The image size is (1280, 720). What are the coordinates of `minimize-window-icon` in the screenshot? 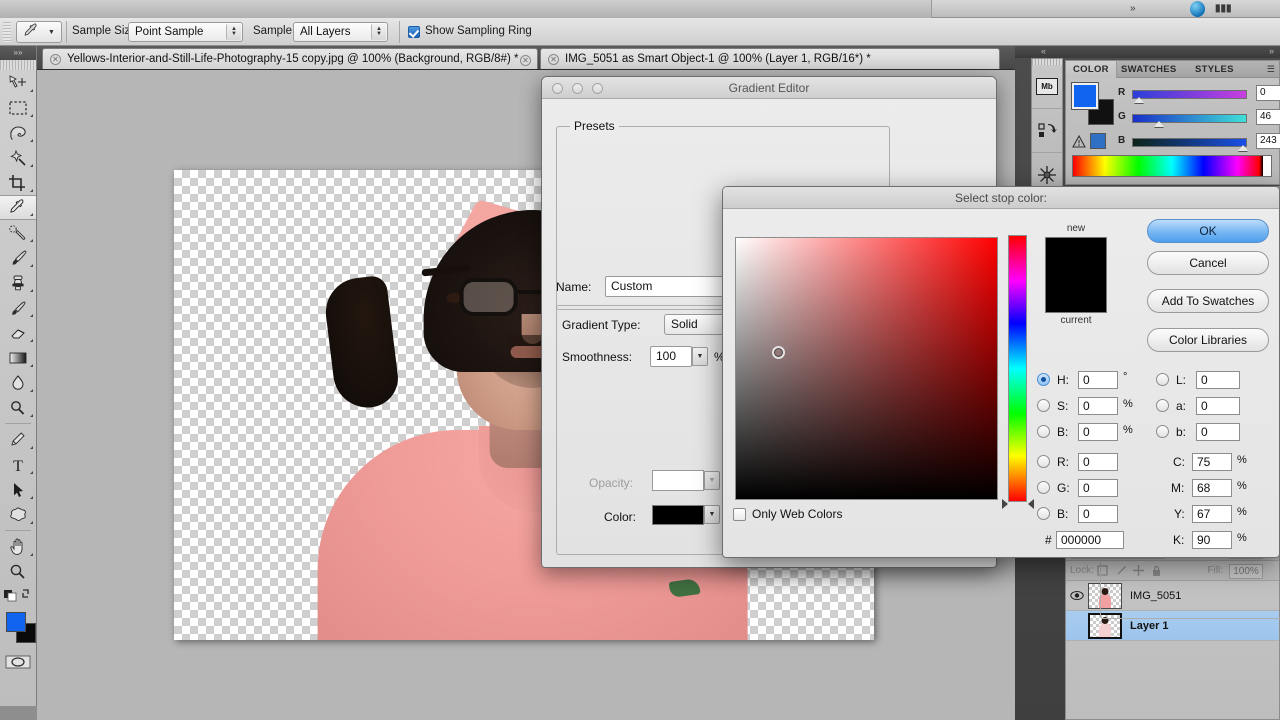 It's located at (577, 88).